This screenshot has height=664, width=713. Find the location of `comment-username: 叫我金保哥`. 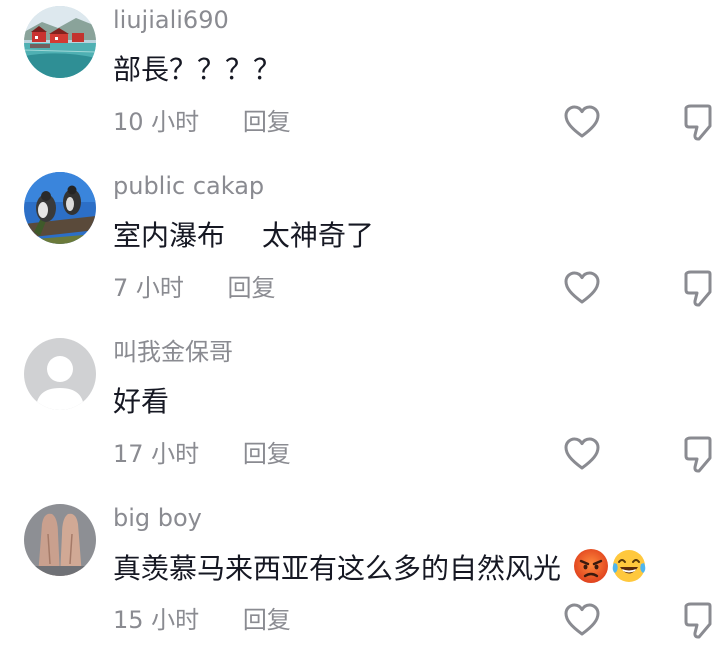

comment-username: 叫我金保哥 is located at coordinates (173, 352).